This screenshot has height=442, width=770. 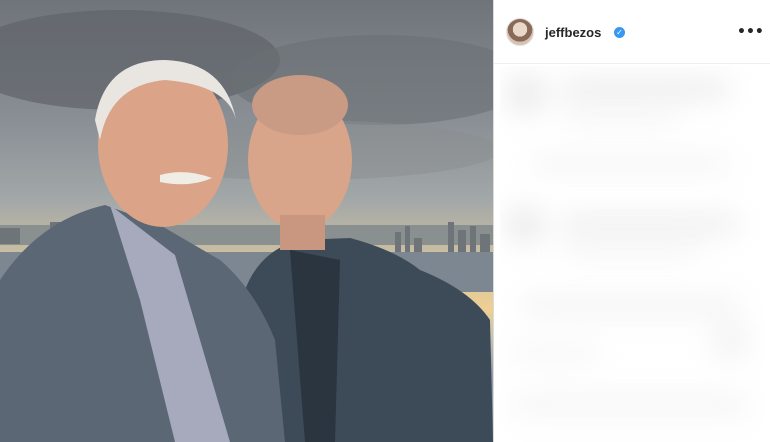 I want to click on post-header: jeffbezos ✓ •••, so click(x=632, y=32).